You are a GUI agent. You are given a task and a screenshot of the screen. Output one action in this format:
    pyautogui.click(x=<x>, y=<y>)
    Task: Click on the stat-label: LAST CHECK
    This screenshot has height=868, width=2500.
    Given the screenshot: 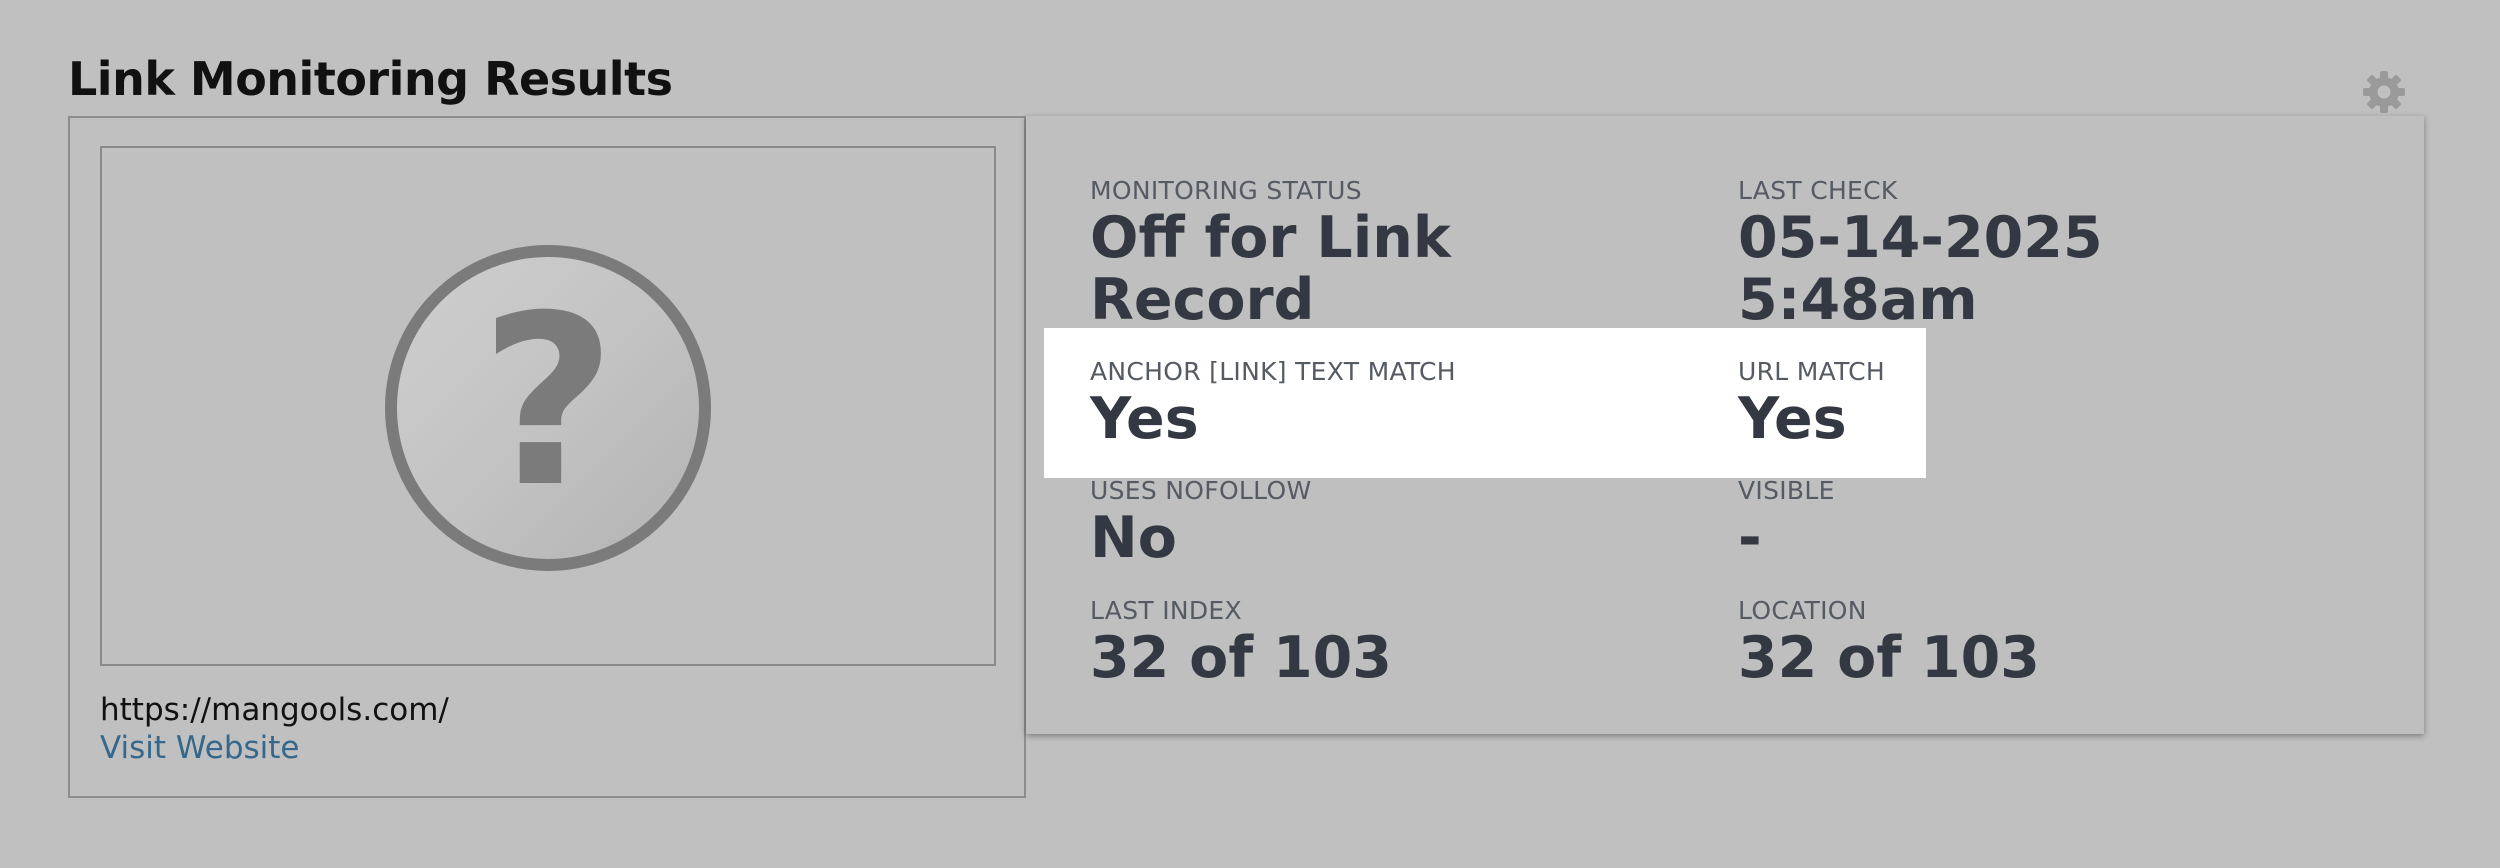 What is the action you would take?
    pyautogui.click(x=1818, y=190)
    